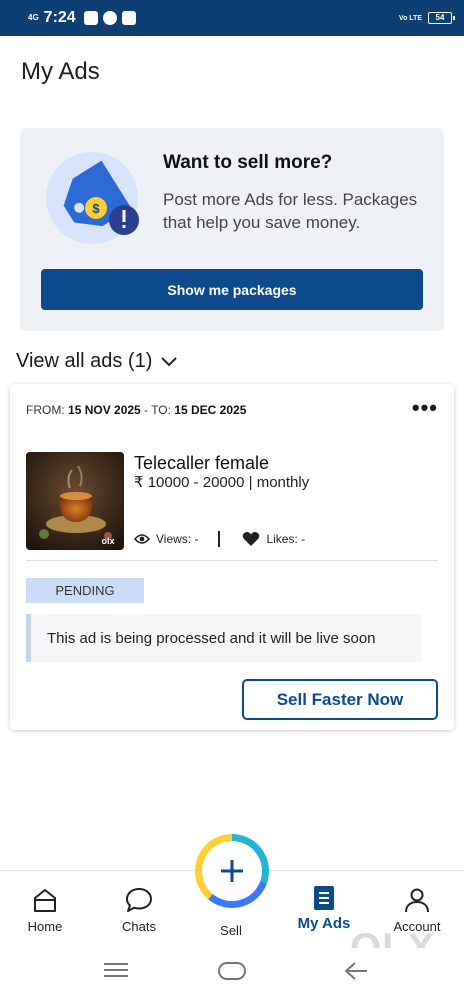 Image resolution: width=464 pixels, height=998 pixels. Describe the element at coordinates (84, 361) in the screenshot. I see `view-all-ads-label: View all ads (1)` at that location.